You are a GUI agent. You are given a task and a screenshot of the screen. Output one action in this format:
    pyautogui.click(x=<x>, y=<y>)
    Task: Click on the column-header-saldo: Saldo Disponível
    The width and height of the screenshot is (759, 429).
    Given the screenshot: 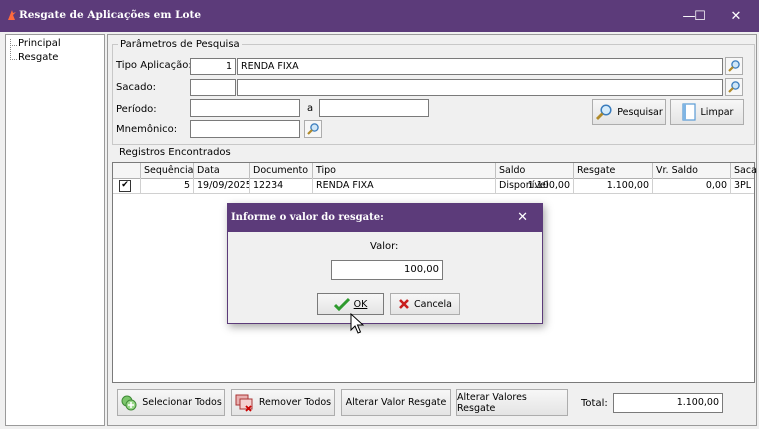 What is the action you would take?
    pyautogui.click(x=535, y=177)
    